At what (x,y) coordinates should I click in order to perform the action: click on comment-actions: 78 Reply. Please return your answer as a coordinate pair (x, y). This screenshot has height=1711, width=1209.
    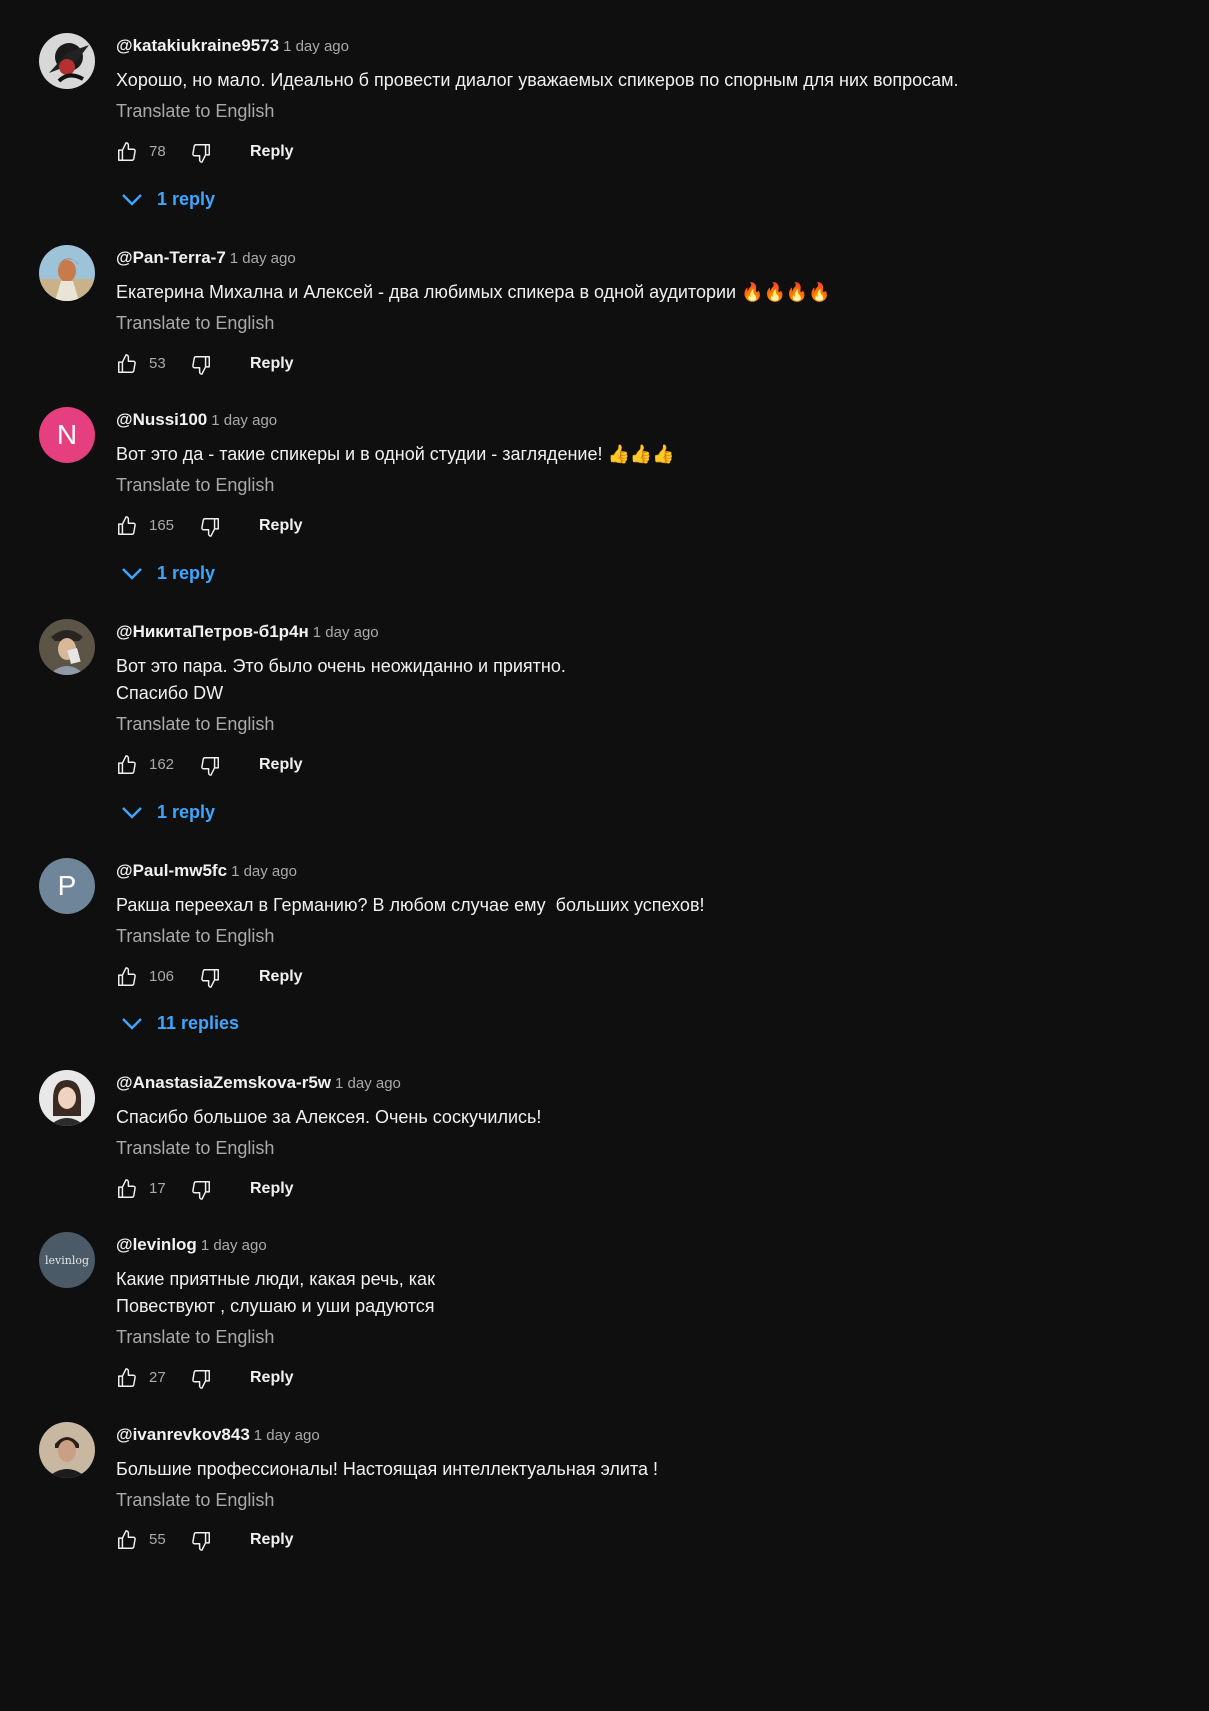
    Looking at the image, I should click on (316, 153).